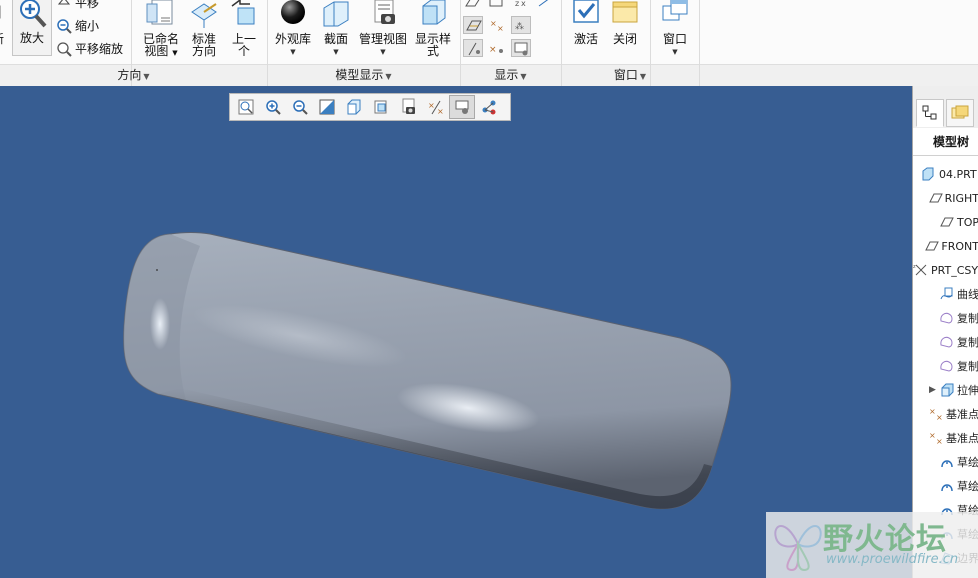 The image size is (978, 578). What do you see at coordinates (64, 2) in the screenshot?
I see `pan-icon` at bounding box center [64, 2].